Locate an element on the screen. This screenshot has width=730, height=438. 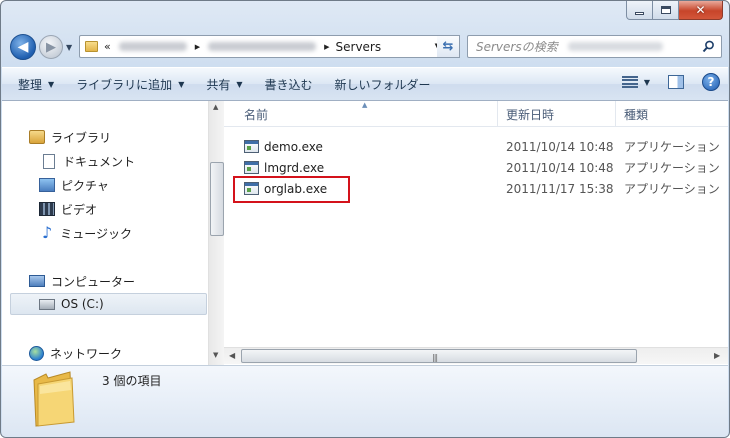
file-modified: 2011/11/17 15:38 is located at coordinates (560, 188).